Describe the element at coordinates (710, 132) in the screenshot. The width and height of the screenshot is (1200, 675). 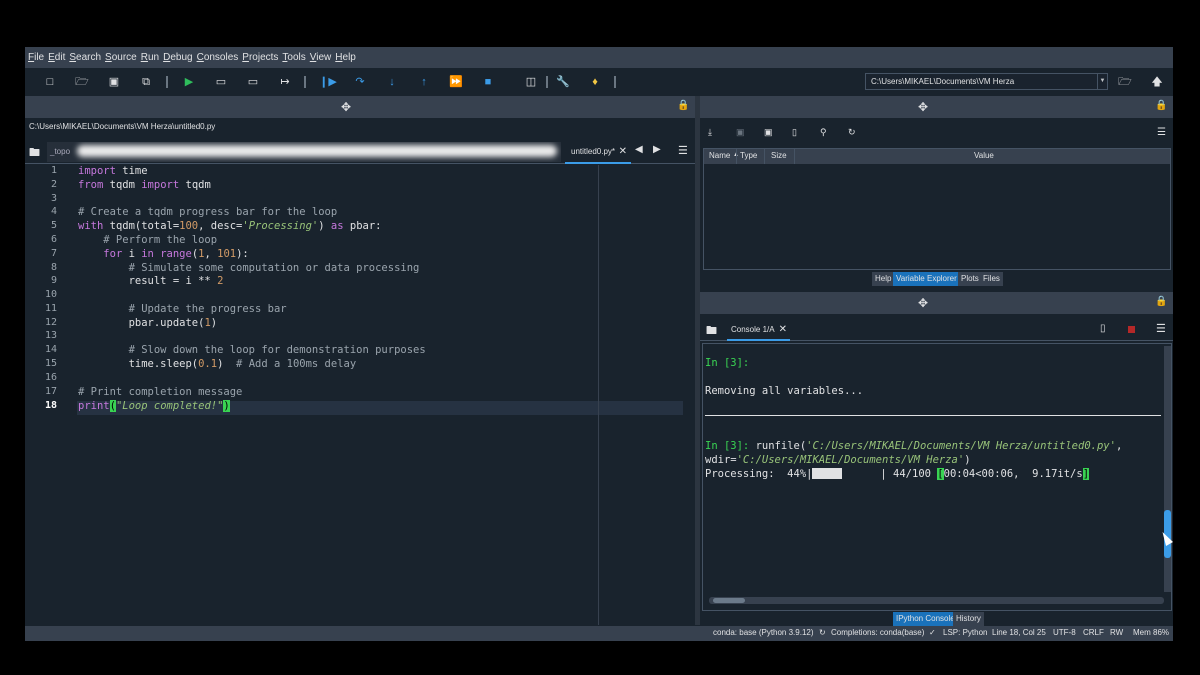
I see `import-data-icon: ⤓` at that location.